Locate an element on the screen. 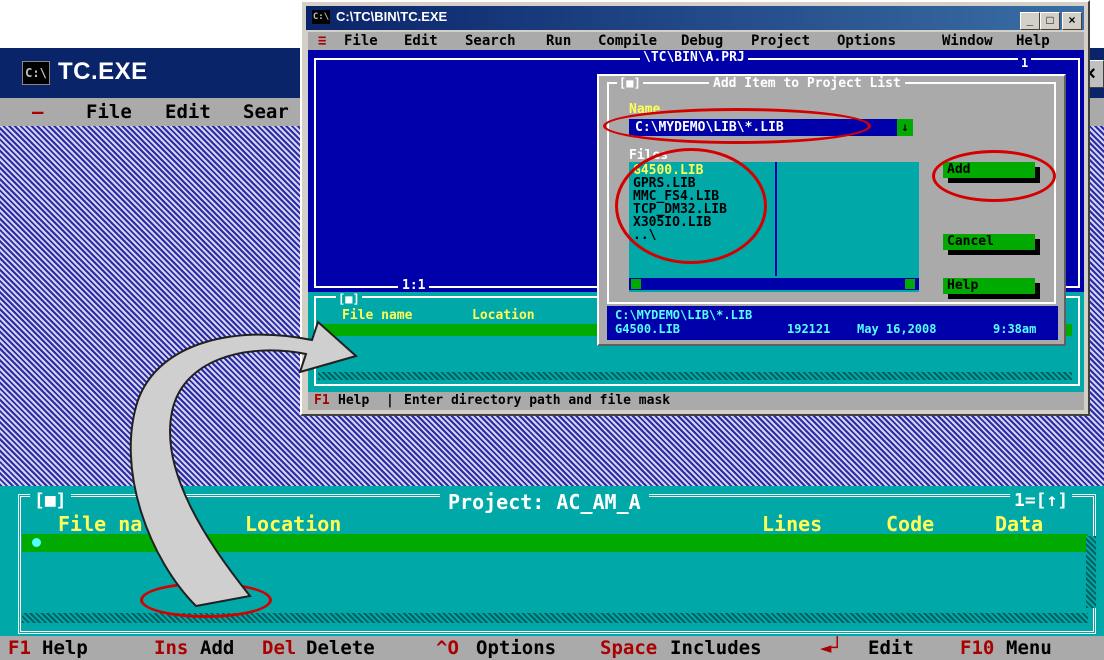  status-label-add: Add is located at coordinates (217, 648).